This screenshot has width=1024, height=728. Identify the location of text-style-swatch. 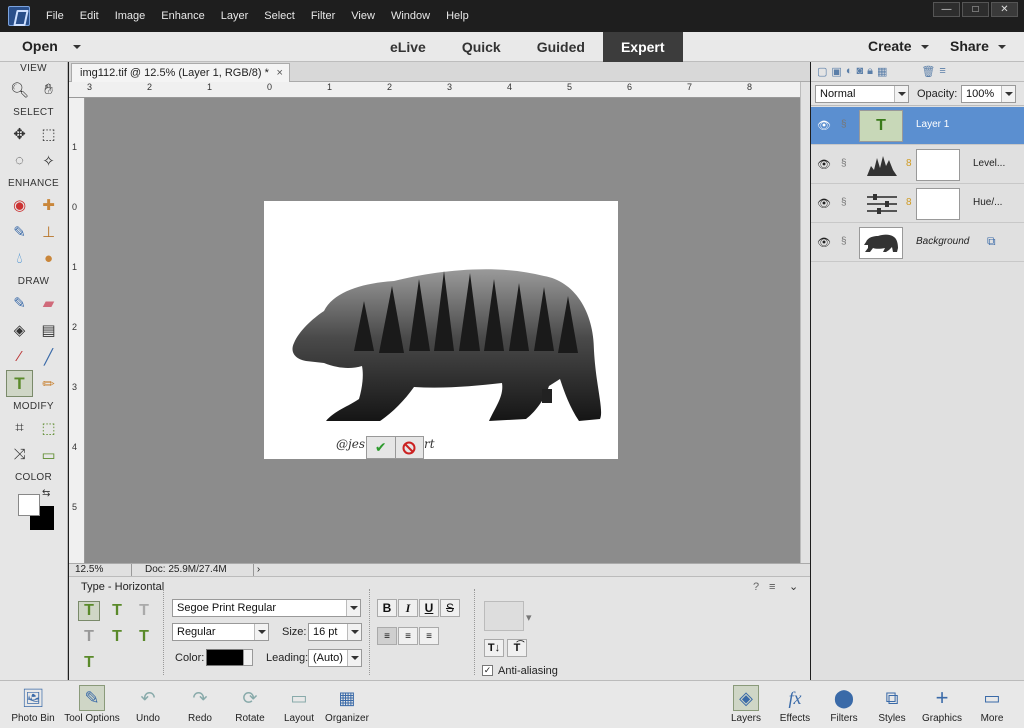
(504, 616).